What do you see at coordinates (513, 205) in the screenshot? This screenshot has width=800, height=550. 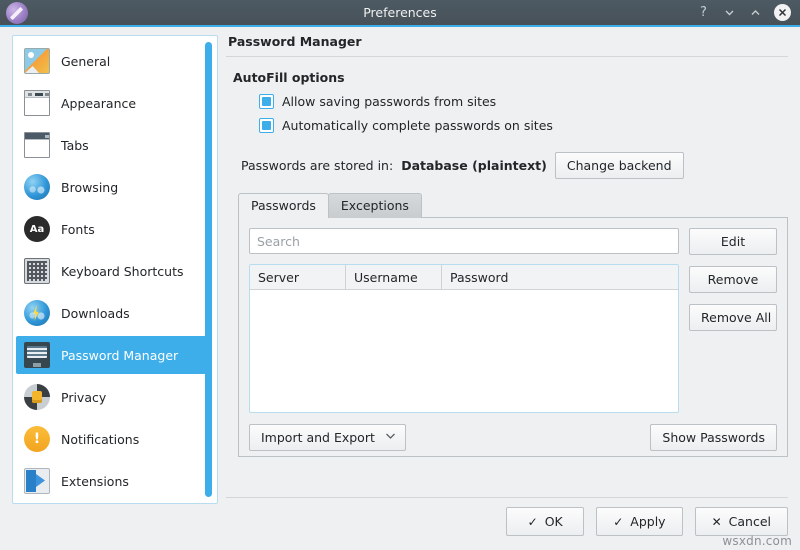 I see `tab-strip: Passwords Exceptions` at bounding box center [513, 205].